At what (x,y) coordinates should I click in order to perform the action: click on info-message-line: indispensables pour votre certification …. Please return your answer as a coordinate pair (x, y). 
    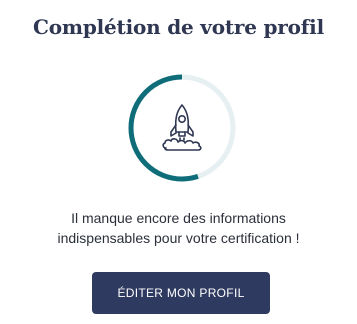
    Looking at the image, I should click on (178, 238).